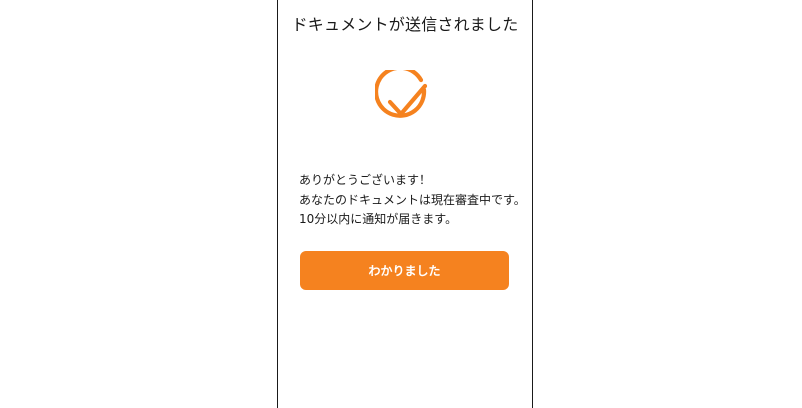 The image size is (802, 408). What do you see at coordinates (404, 270) in the screenshot?
I see `ok-button: わかりました` at bounding box center [404, 270].